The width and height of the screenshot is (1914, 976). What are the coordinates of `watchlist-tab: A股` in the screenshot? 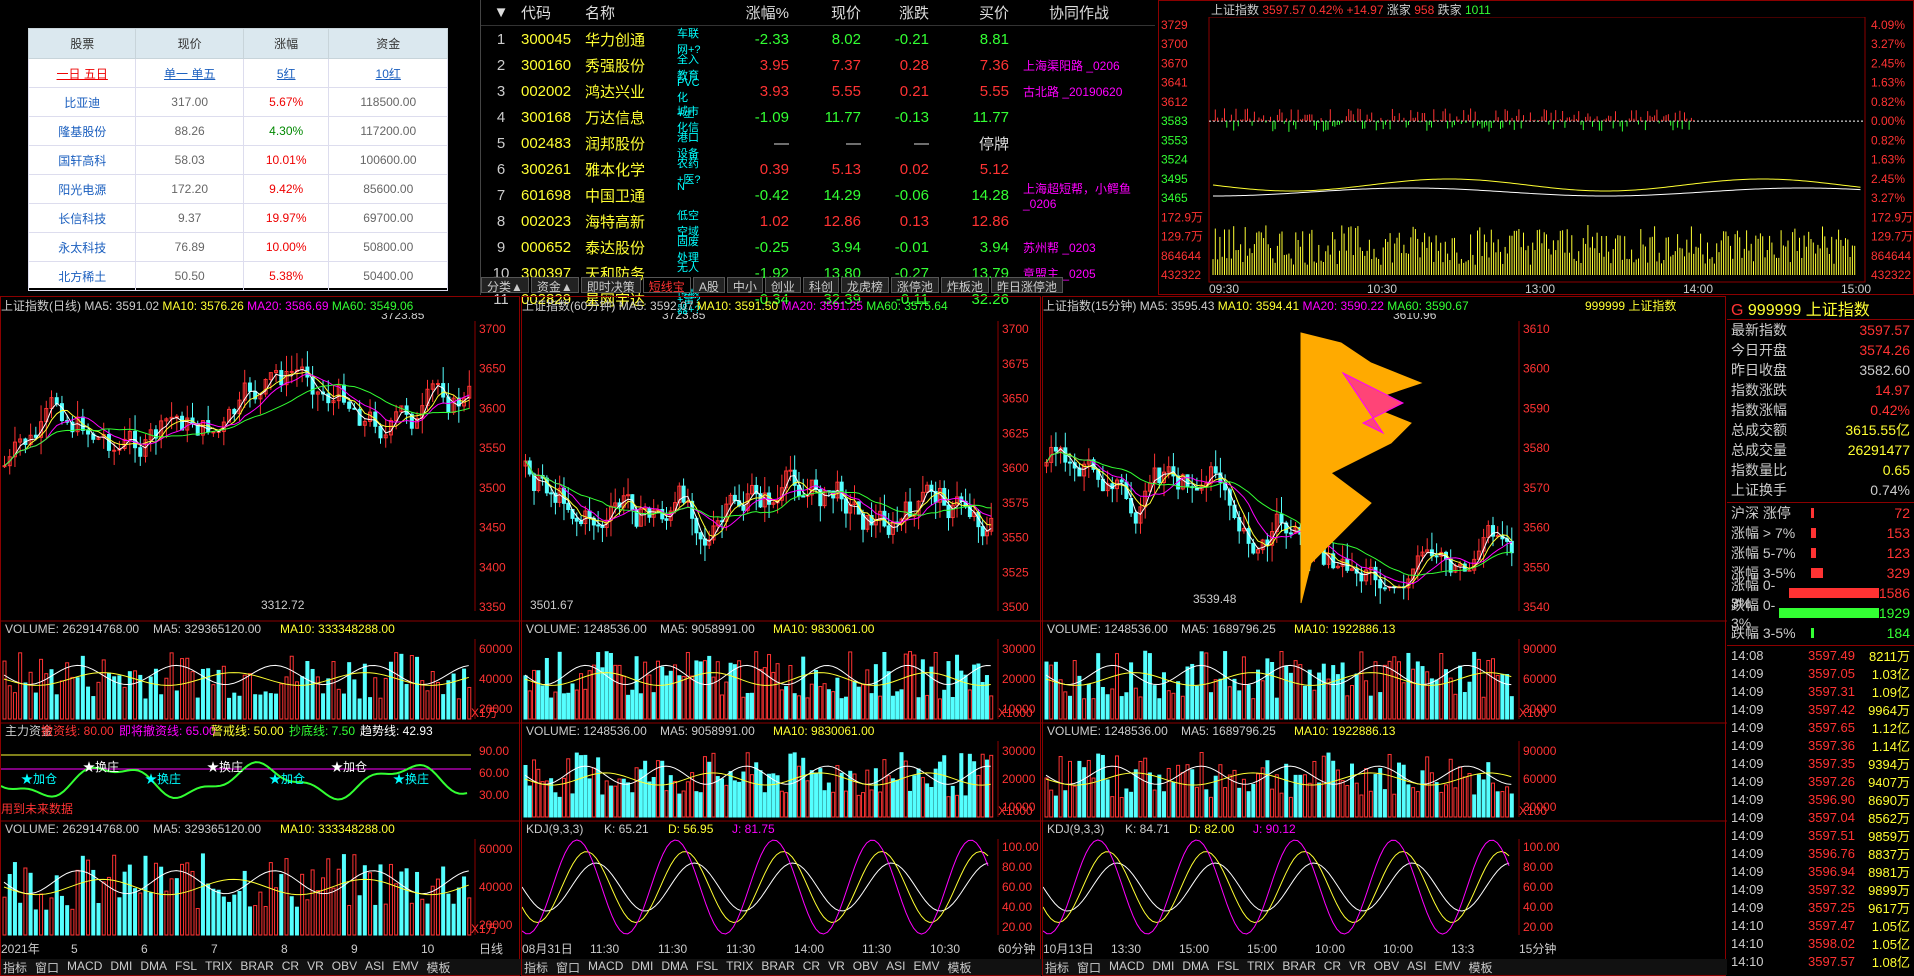 It's located at (708, 285).